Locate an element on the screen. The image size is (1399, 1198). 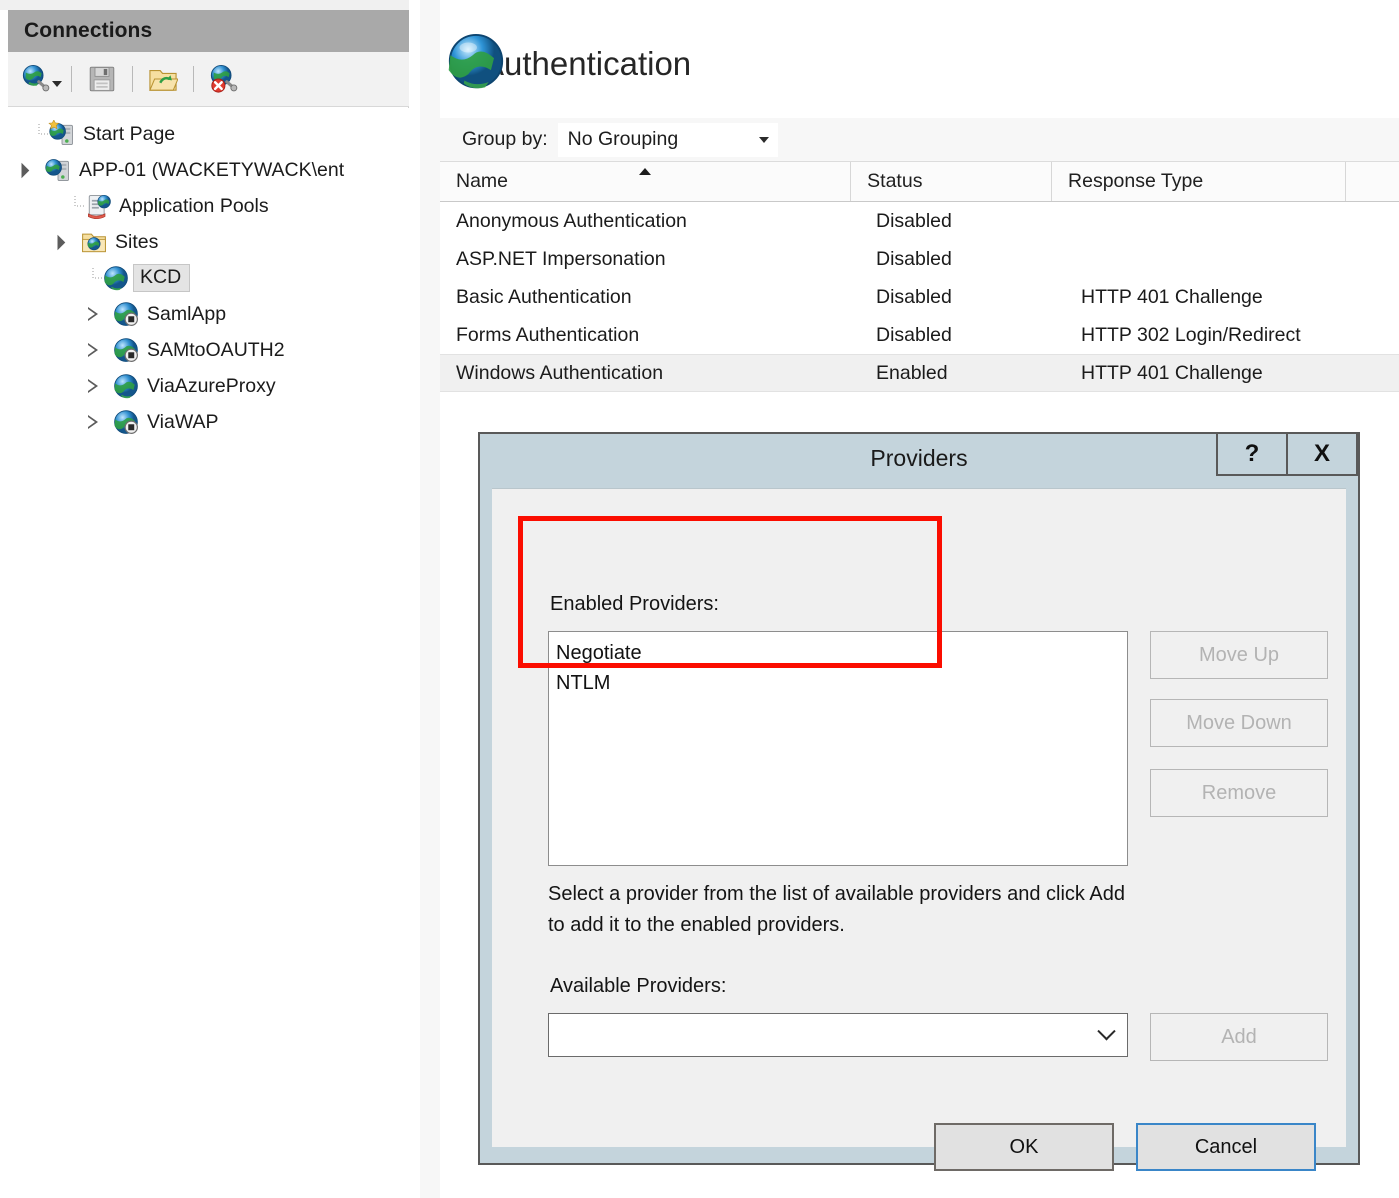
open-site-button is located at coordinates (163, 79).